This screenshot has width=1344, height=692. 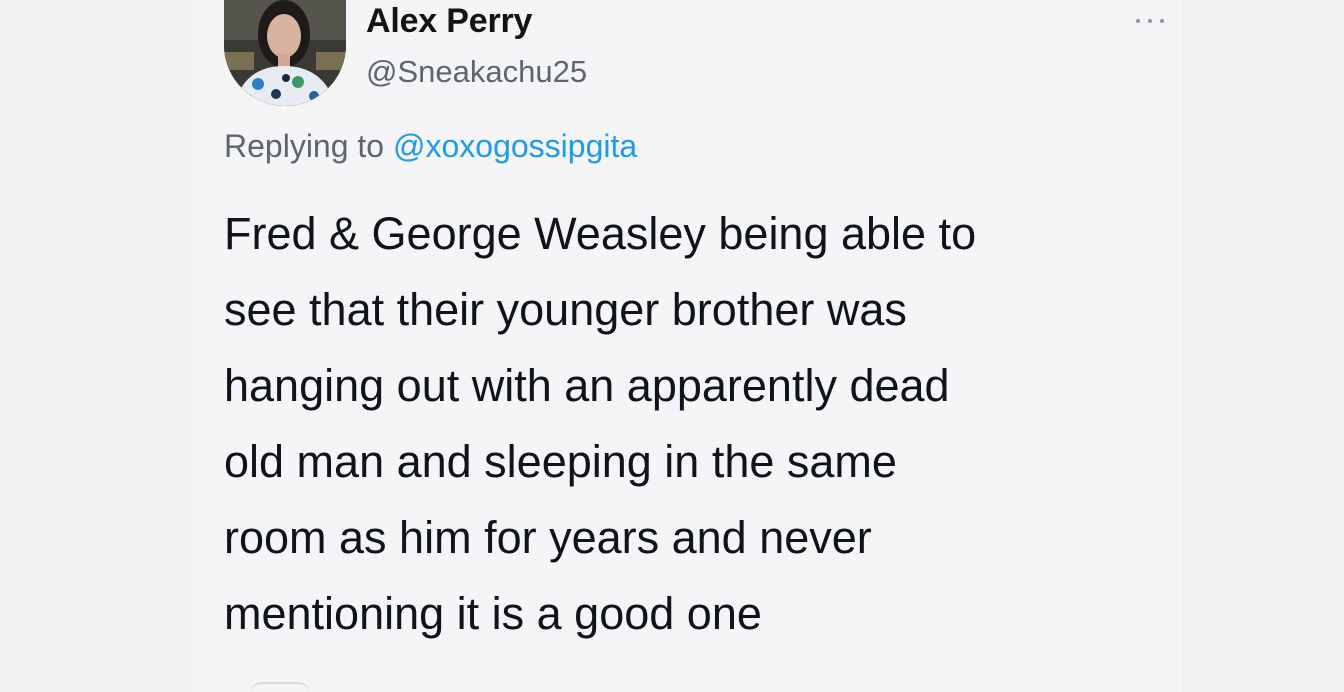 What do you see at coordinates (280, 687) in the screenshot?
I see `cropped-element` at bounding box center [280, 687].